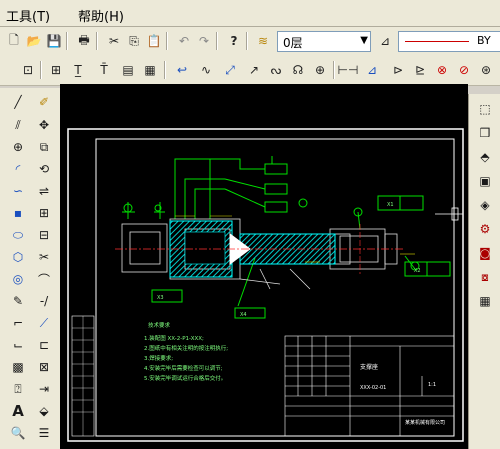 The width and height of the screenshot is (500, 449). Describe the element at coordinates (485, 181) in the screenshot. I see `box-icon: ▣` at that location.